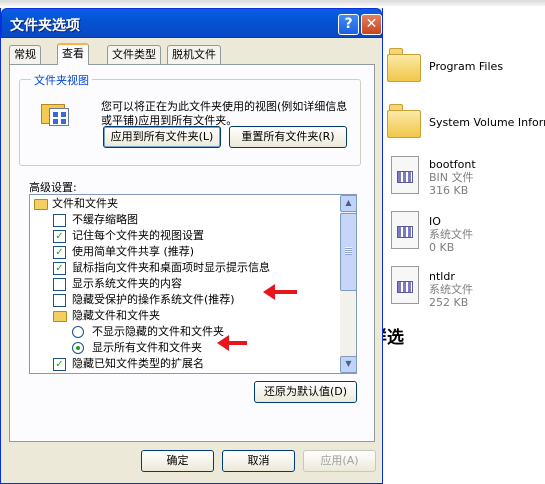  Describe the element at coordinates (194, 55) in the screenshot. I see `tab-offline-files: 脱机文件` at that location.